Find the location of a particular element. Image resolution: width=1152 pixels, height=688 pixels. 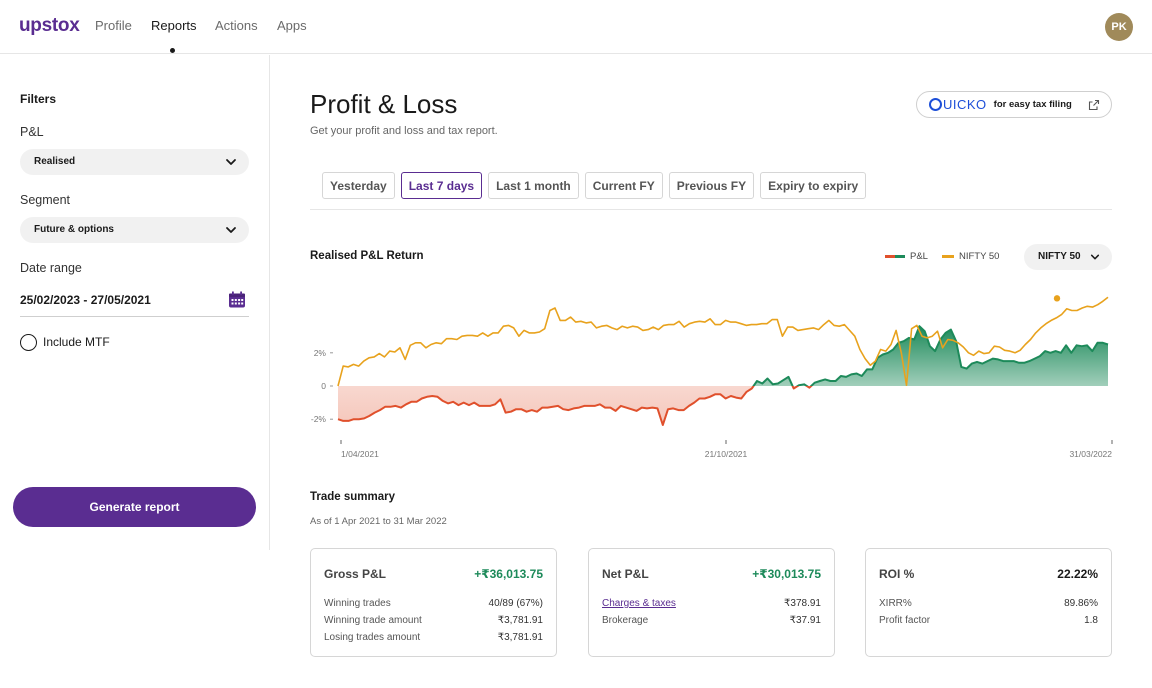

page-title: Profit & Loss is located at coordinates (384, 104).